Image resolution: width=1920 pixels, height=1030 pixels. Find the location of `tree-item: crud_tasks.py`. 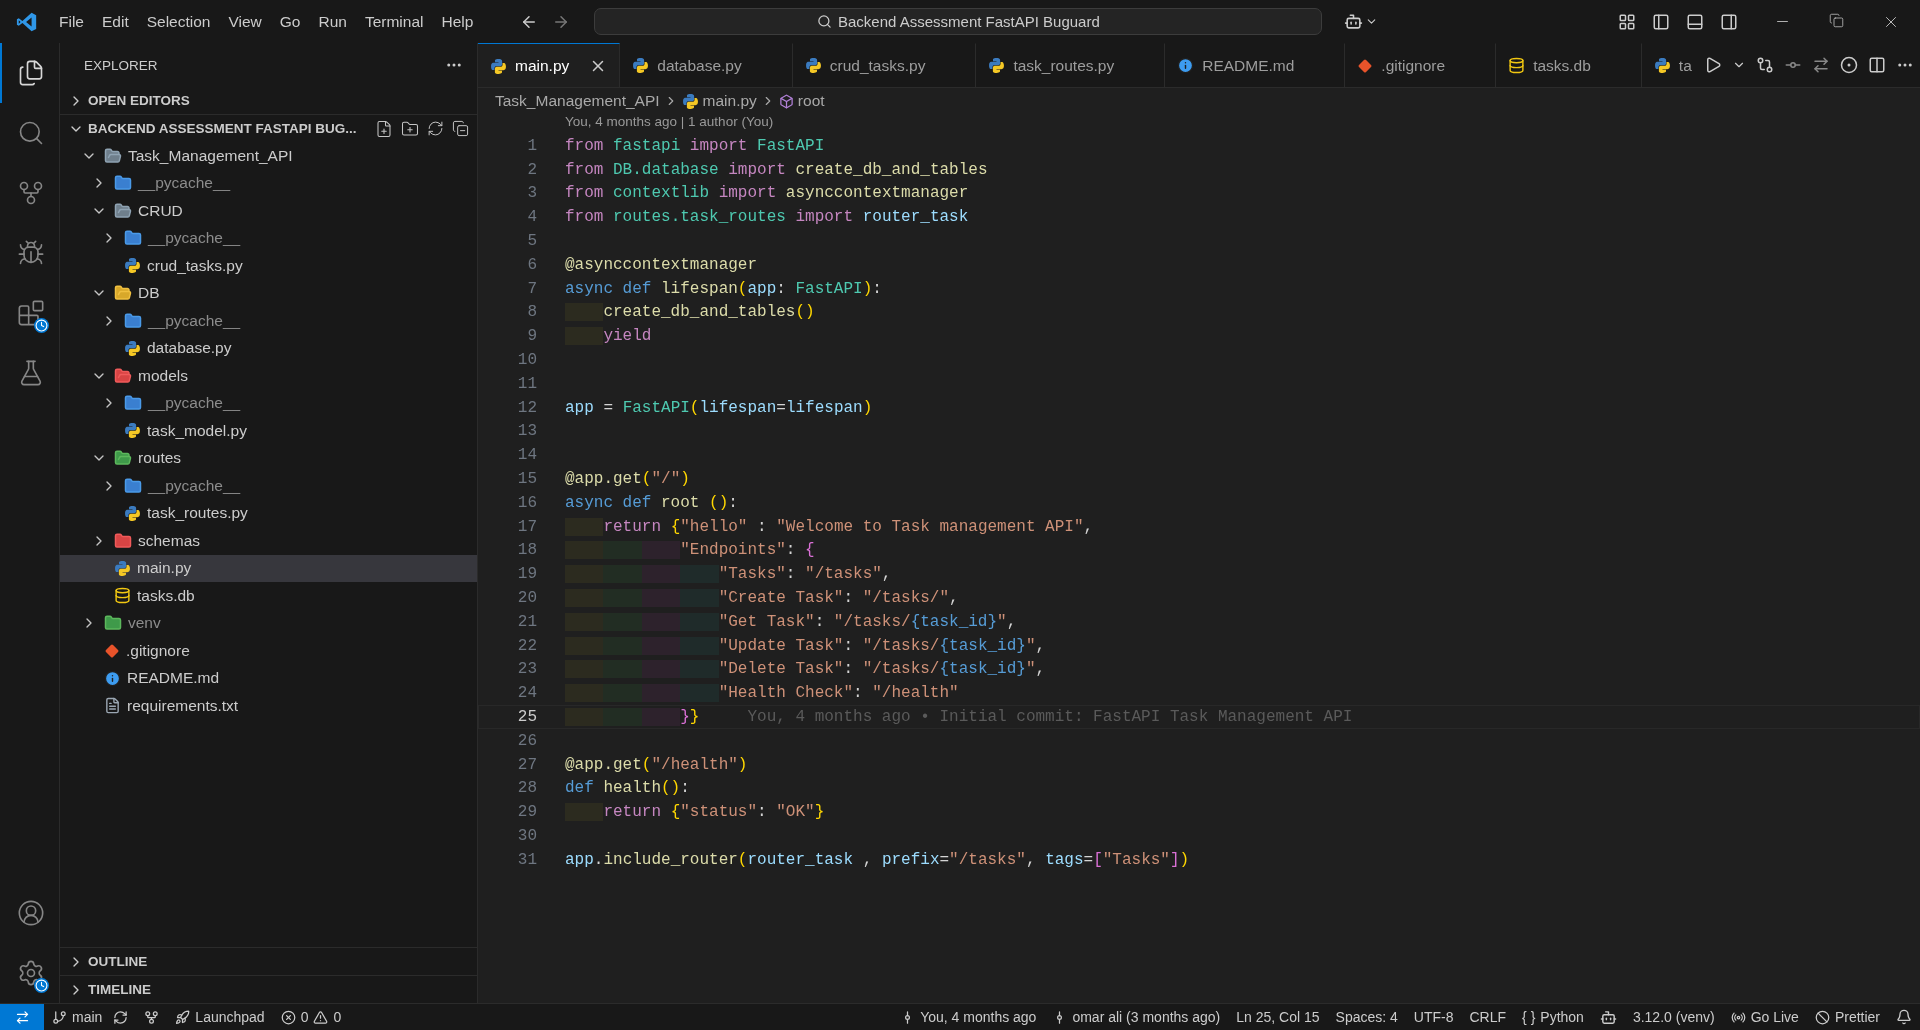

tree-item: crud_tasks.py is located at coordinates (268, 266).